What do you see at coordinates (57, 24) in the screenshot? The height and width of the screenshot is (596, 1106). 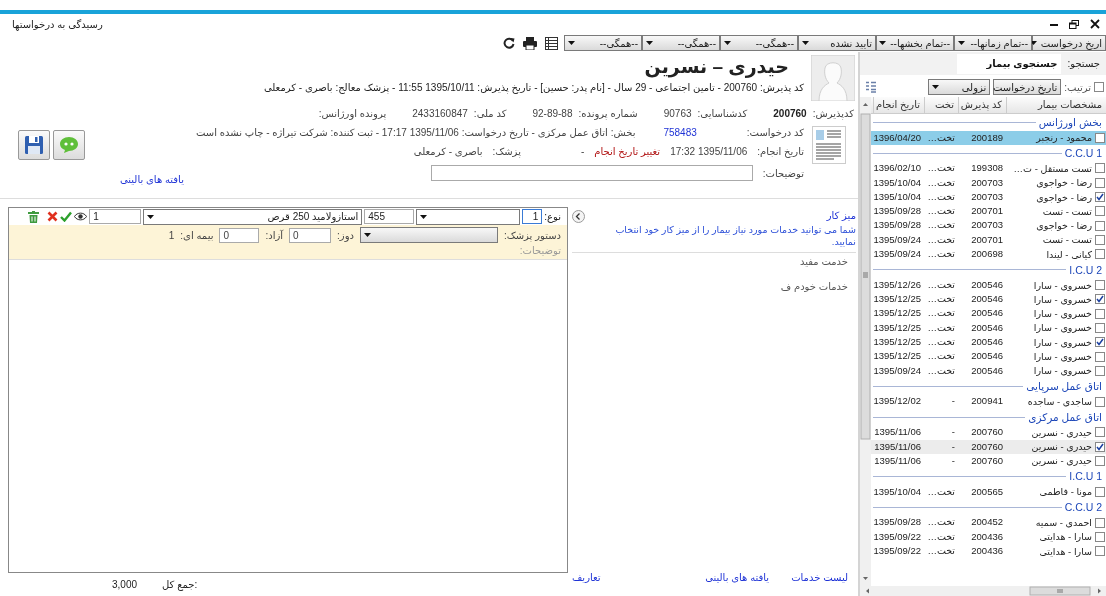 I see `window-title: رسیدگی به درخواستها` at bounding box center [57, 24].